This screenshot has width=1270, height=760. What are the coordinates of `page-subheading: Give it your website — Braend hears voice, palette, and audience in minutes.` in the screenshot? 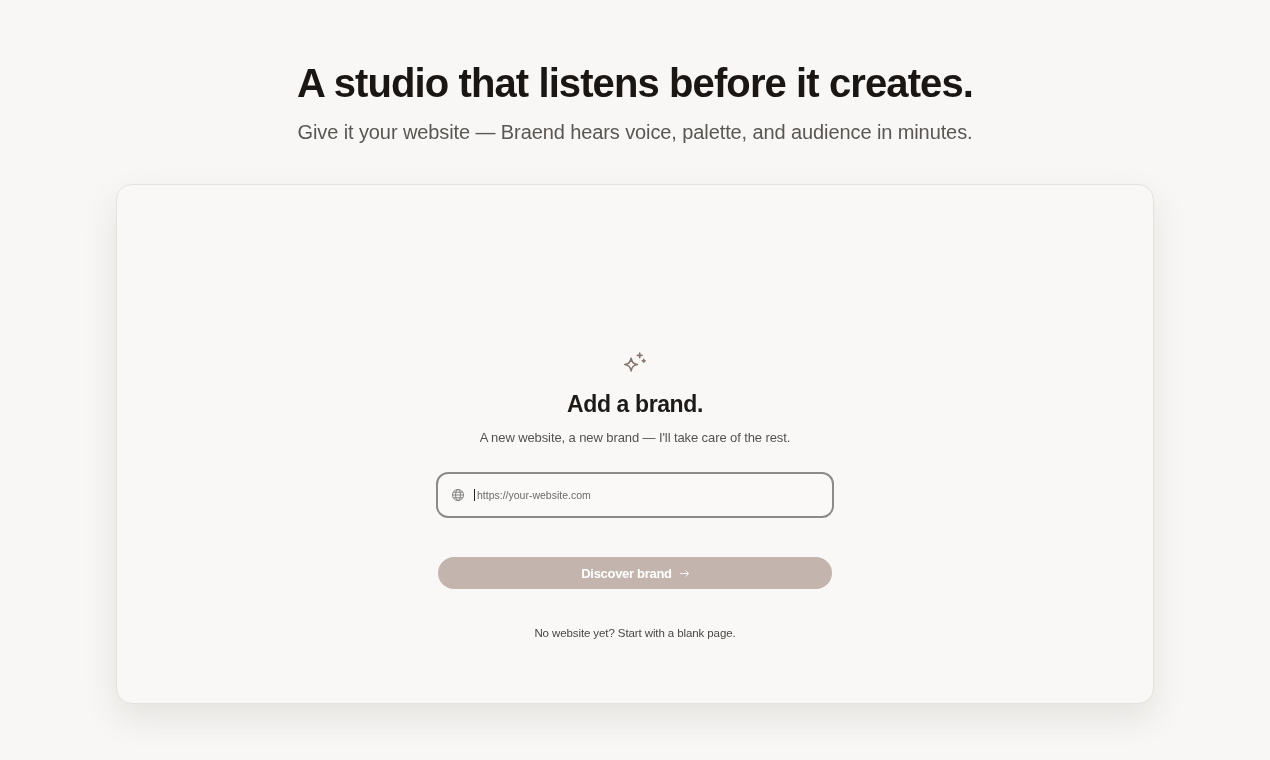 It's located at (635, 132).